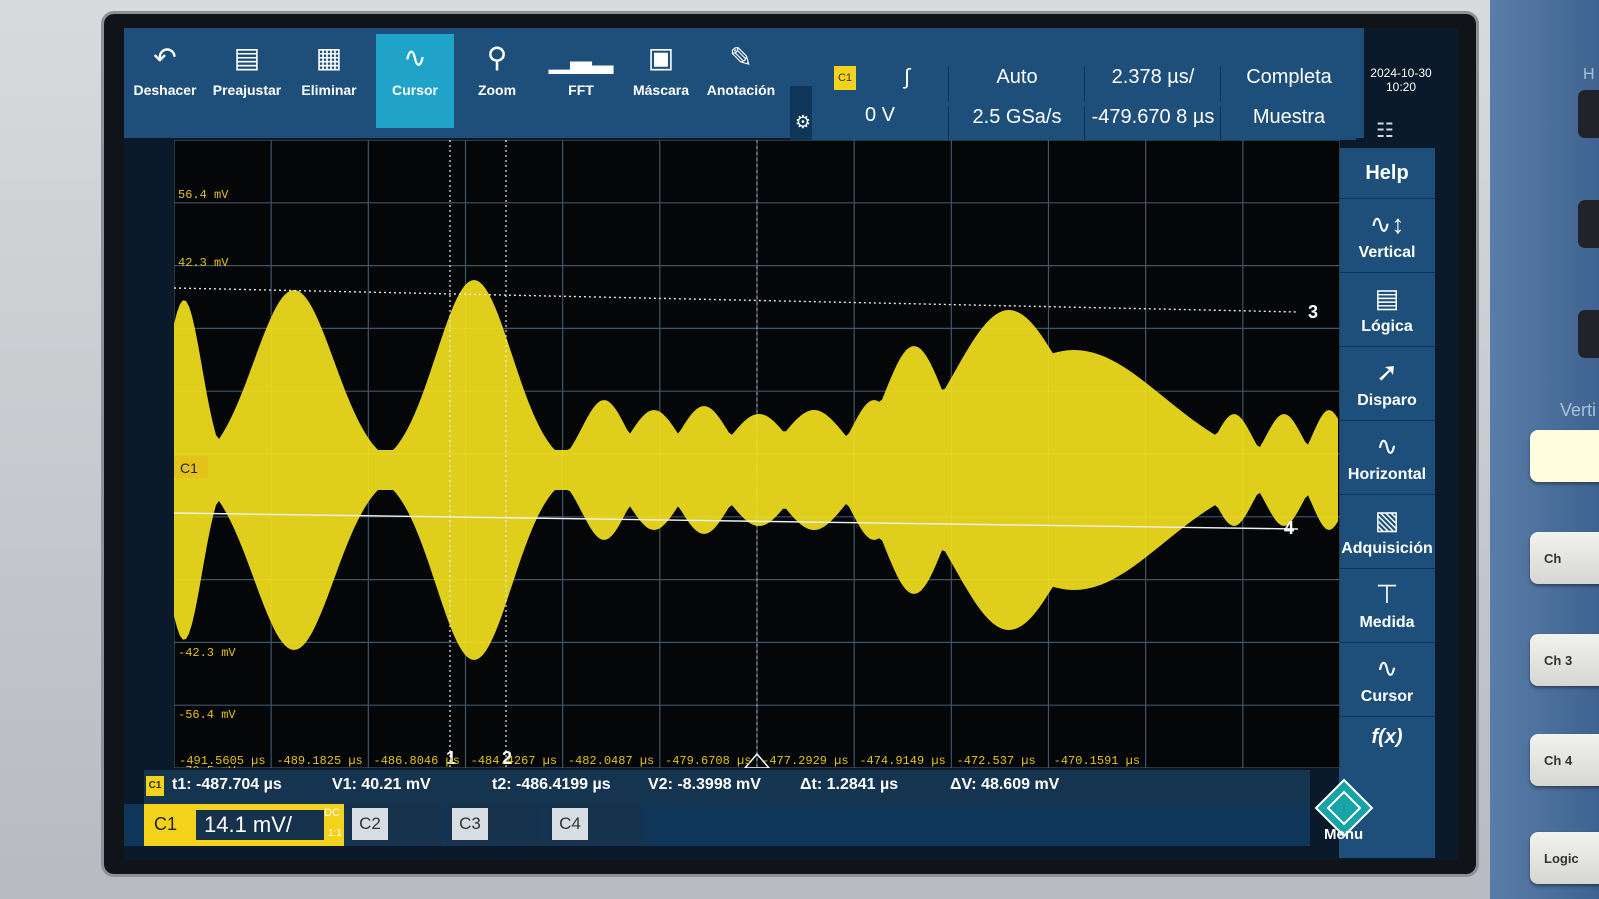 This screenshot has height=899, width=1599. What do you see at coordinates (551, 784) in the screenshot?
I see `cursor-t2: t2: -486.4199 µs` at bounding box center [551, 784].